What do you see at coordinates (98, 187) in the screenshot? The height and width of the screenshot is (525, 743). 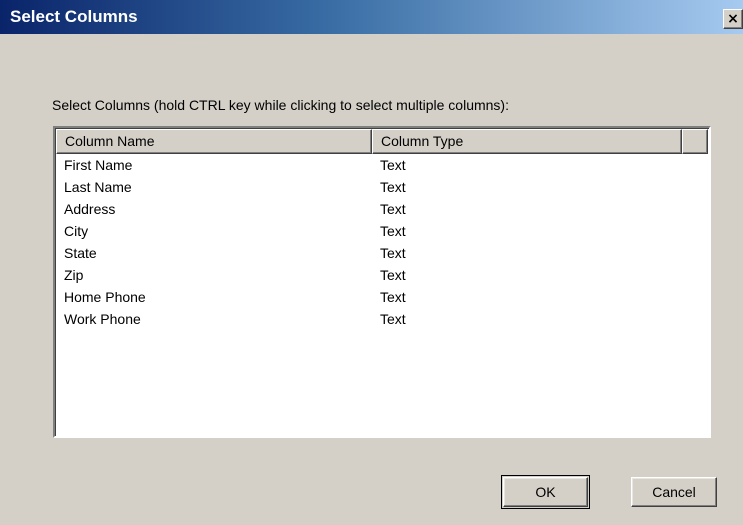 I see `column-name-cell: Last Name` at bounding box center [98, 187].